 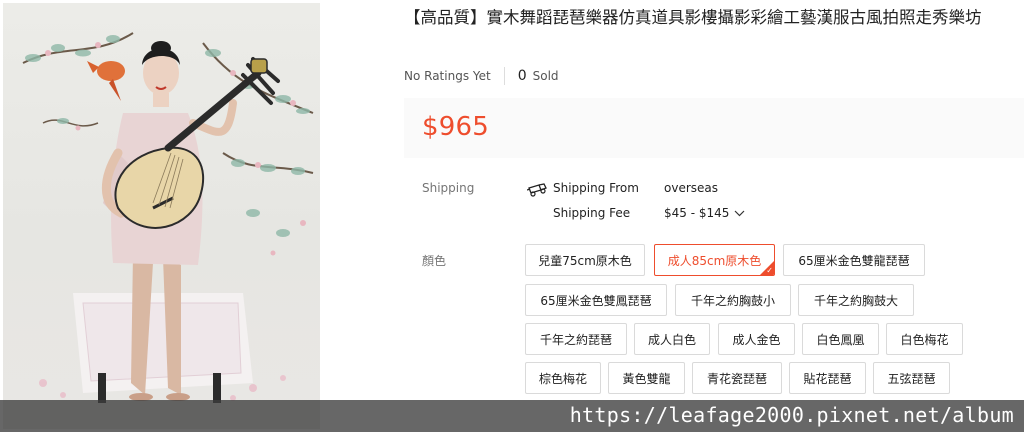 I want to click on variation-option: 棕色梅花, so click(x=563, y=378).